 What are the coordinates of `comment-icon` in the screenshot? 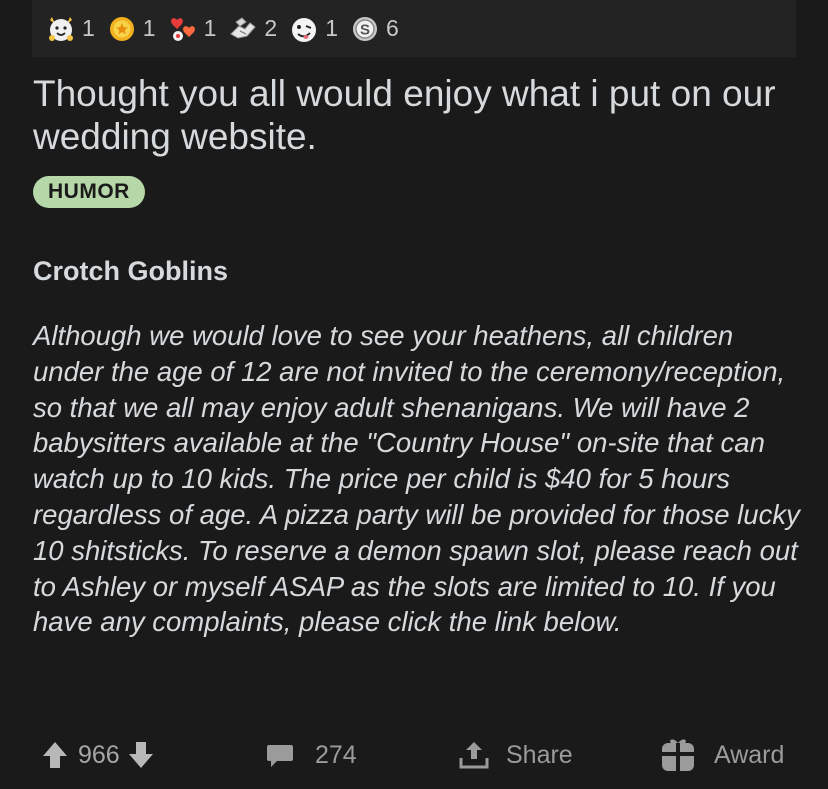 It's located at (280, 756).